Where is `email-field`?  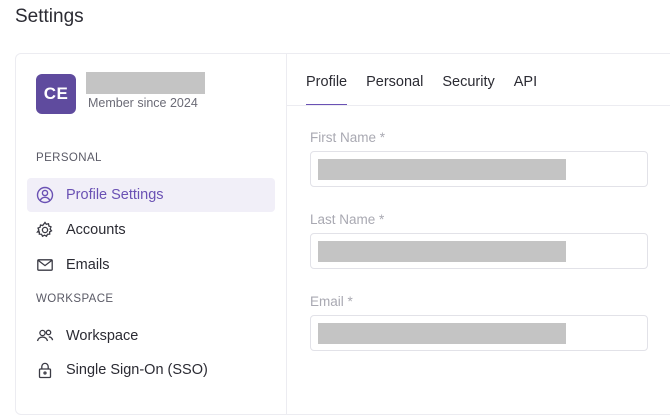
email-field is located at coordinates (479, 333).